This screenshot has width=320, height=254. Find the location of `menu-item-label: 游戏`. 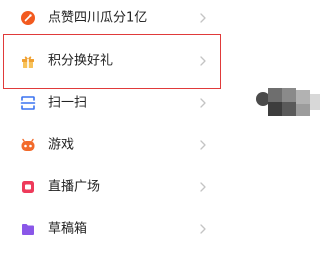

menu-item-label: 游戏 is located at coordinates (61, 145).